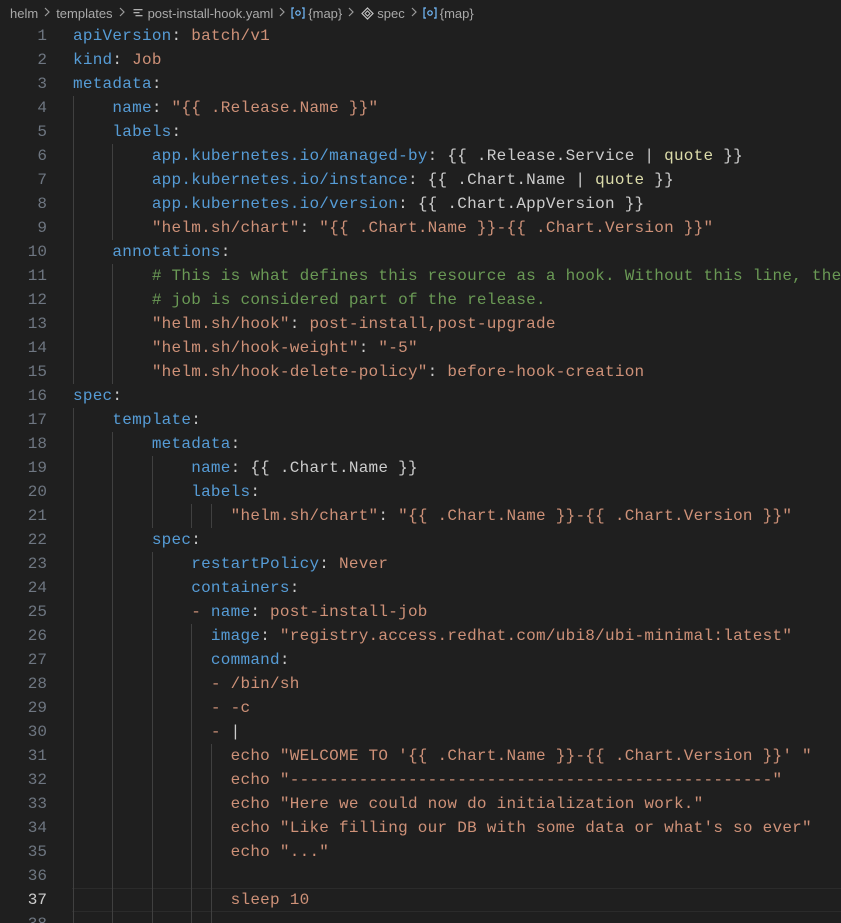  What do you see at coordinates (420, 420) in the screenshot?
I see `code-line: 17 template:` at bounding box center [420, 420].